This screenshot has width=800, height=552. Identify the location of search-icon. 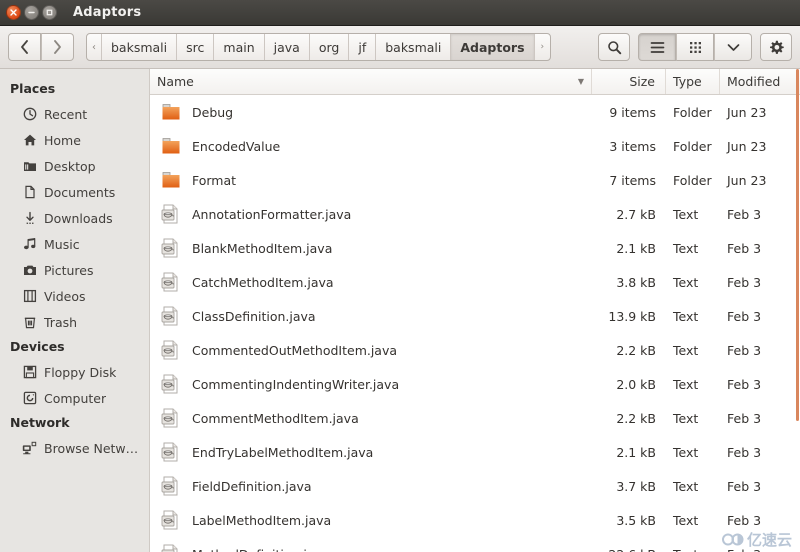
(614, 47).